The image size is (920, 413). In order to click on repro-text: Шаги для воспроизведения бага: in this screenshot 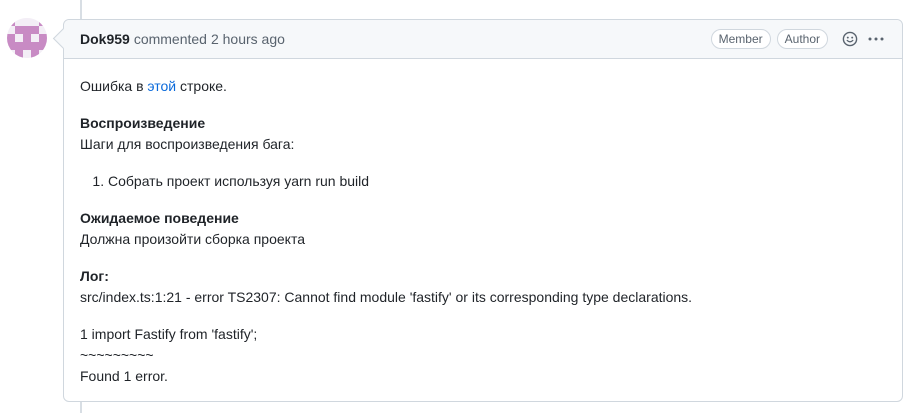, I will do `click(187, 144)`.